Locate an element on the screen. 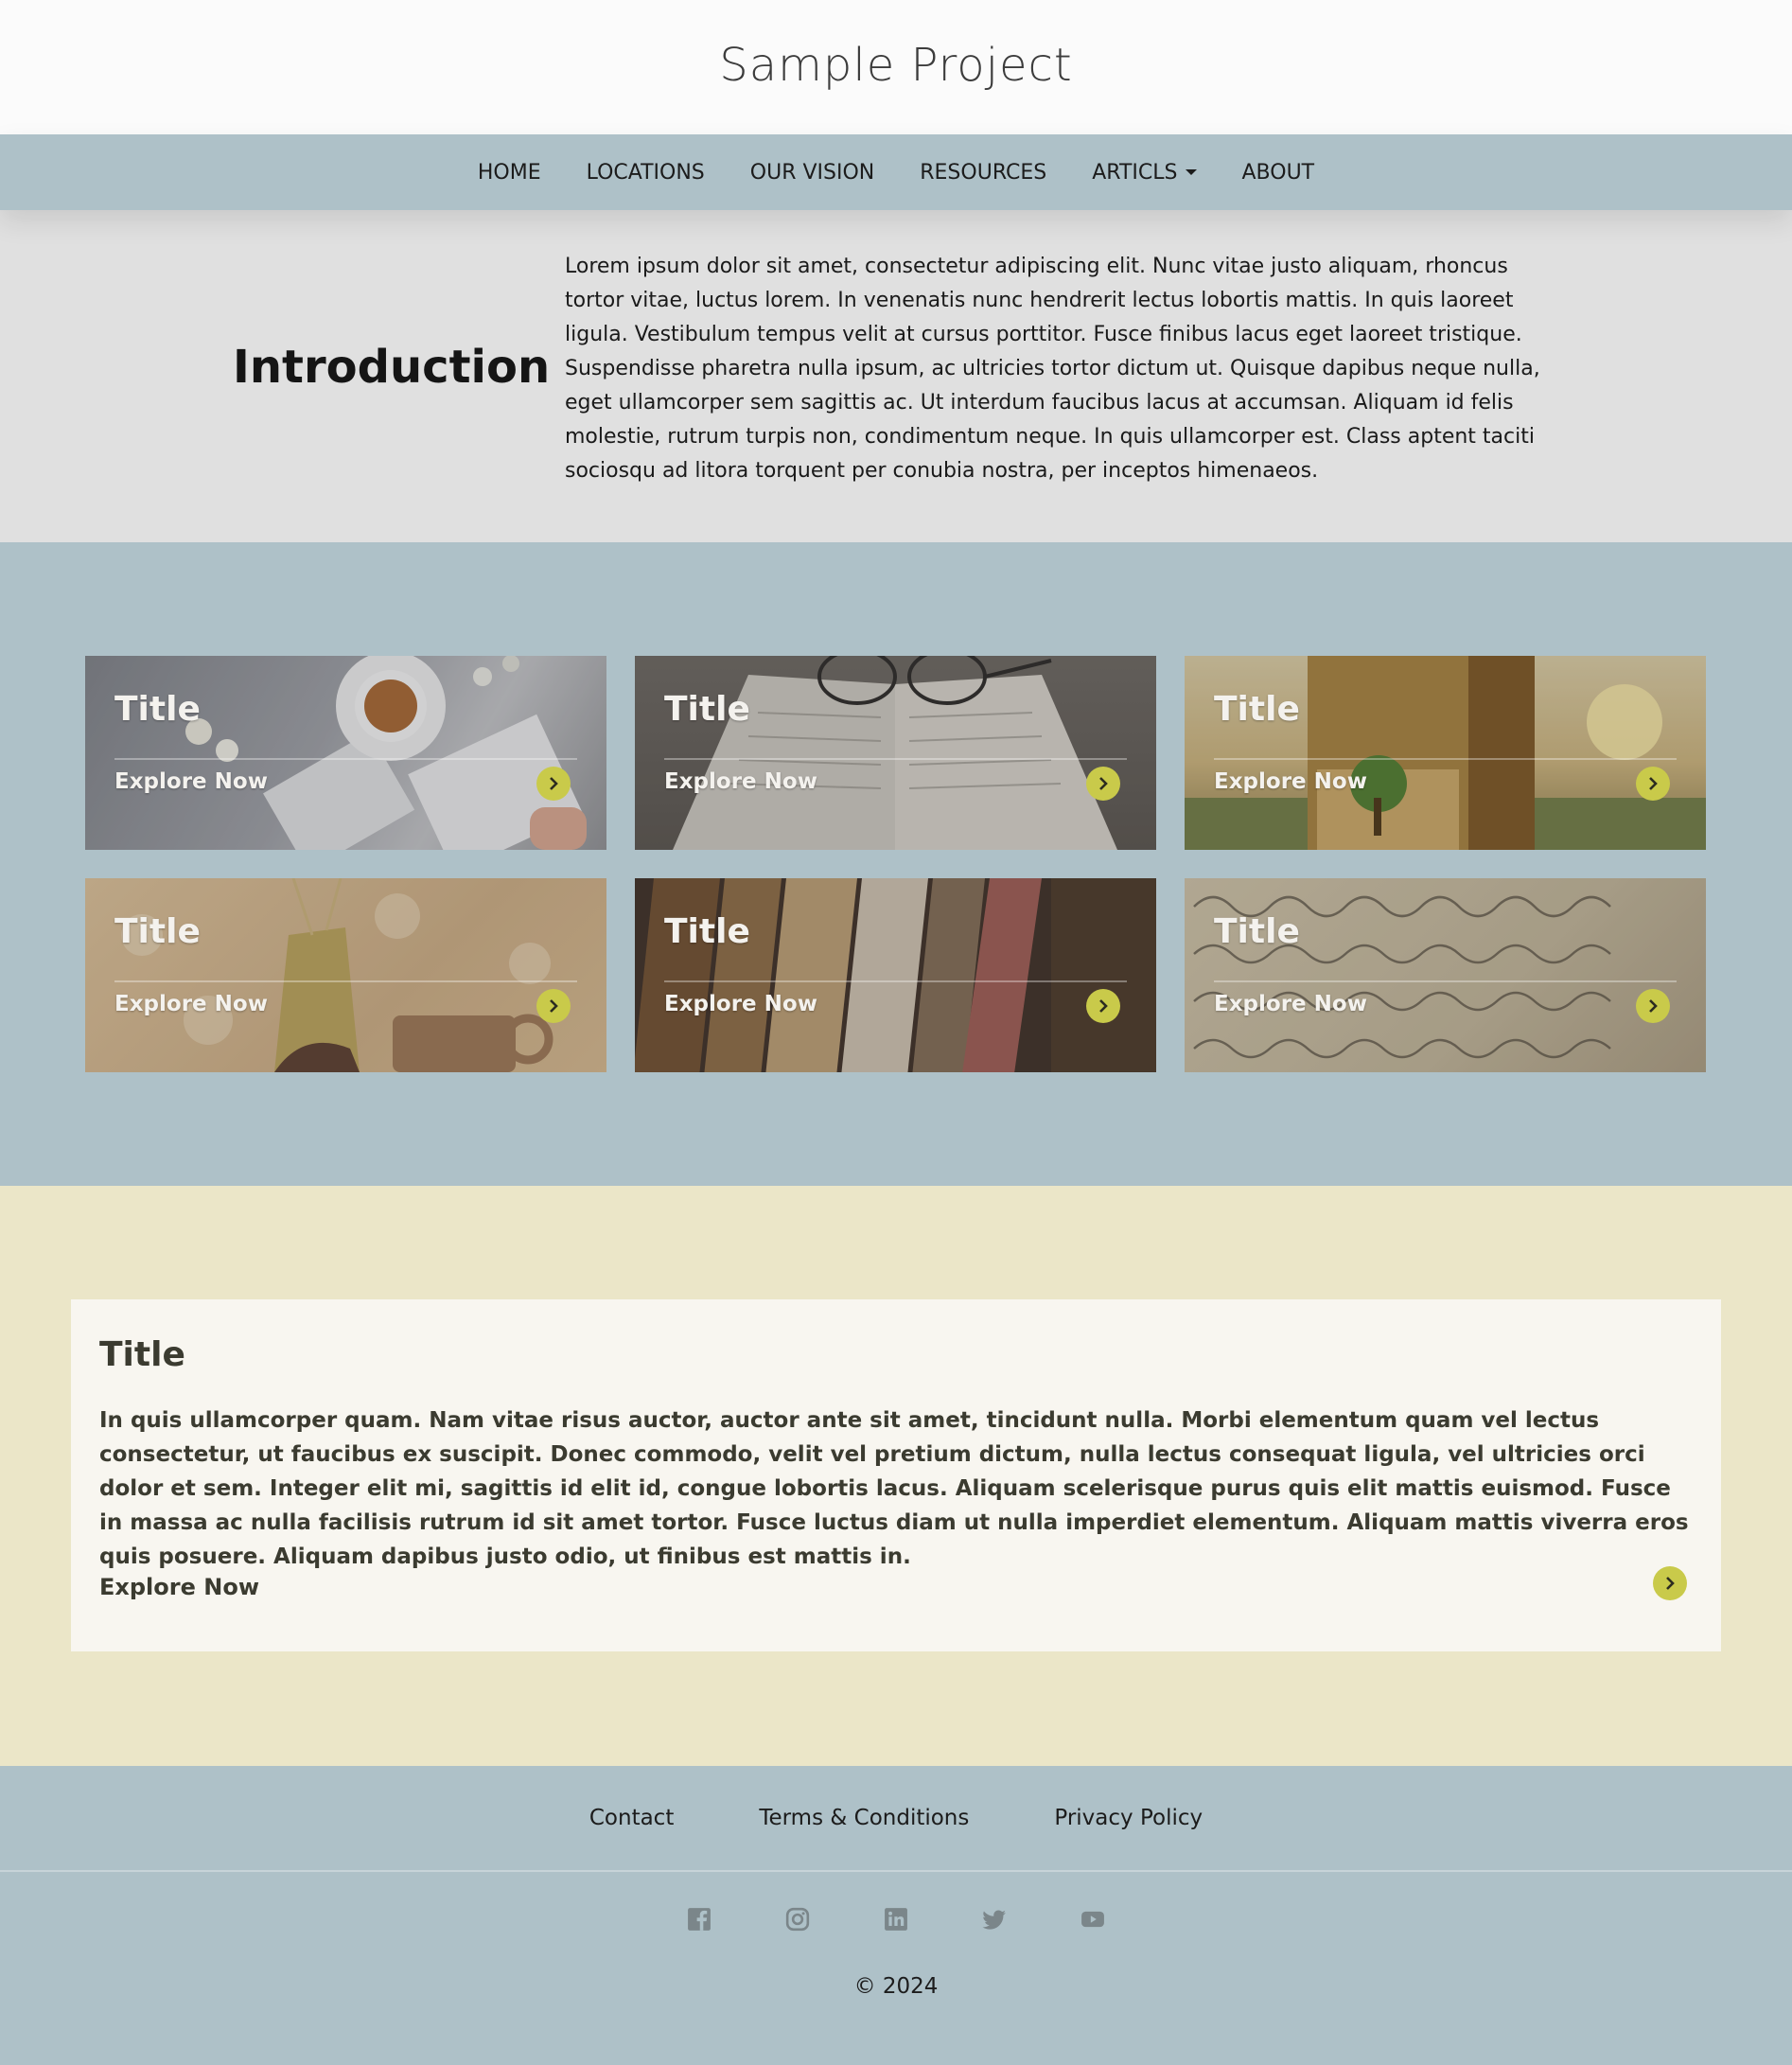 Image resolution: width=1792 pixels, height=2065 pixels. card-book-landscape: Title Explore Now is located at coordinates (1445, 753).